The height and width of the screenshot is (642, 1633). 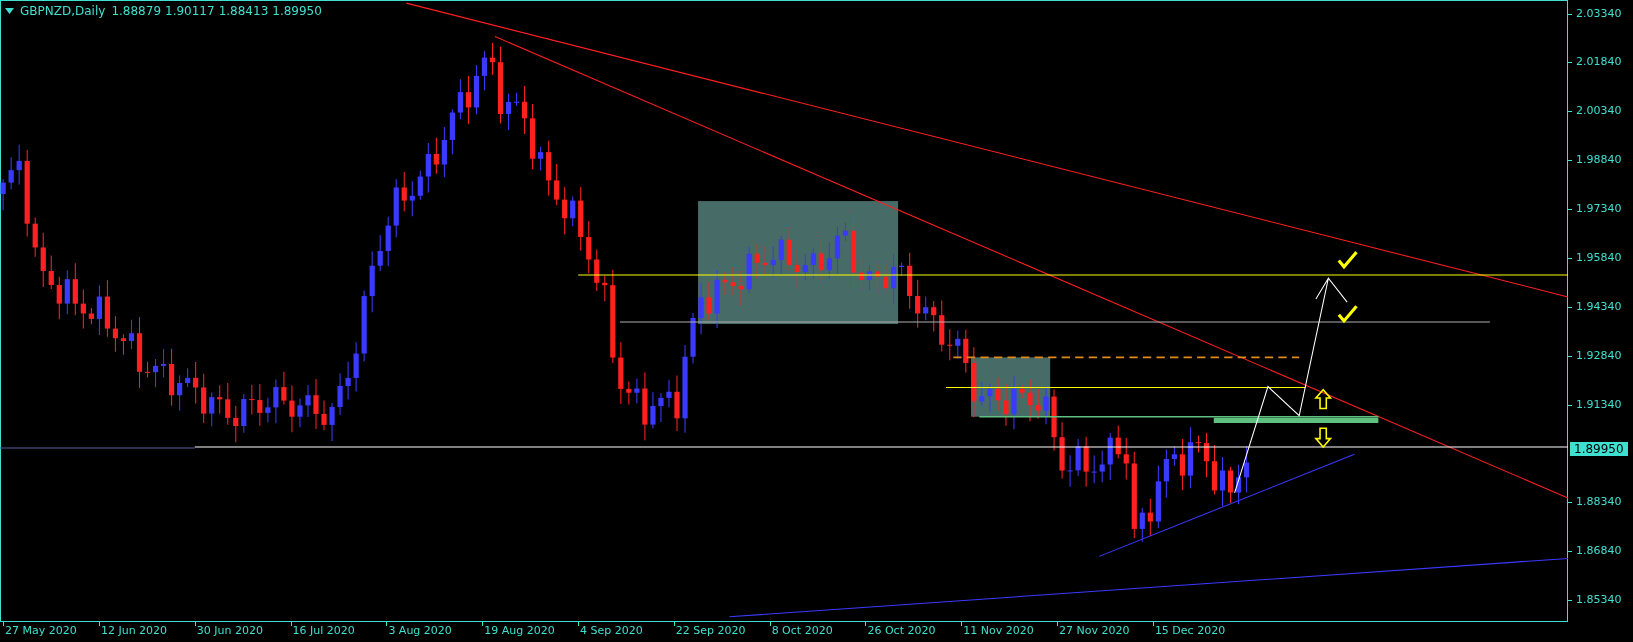 I want to click on date-label: 30 Jun 2020, so click(x=229, y=630).